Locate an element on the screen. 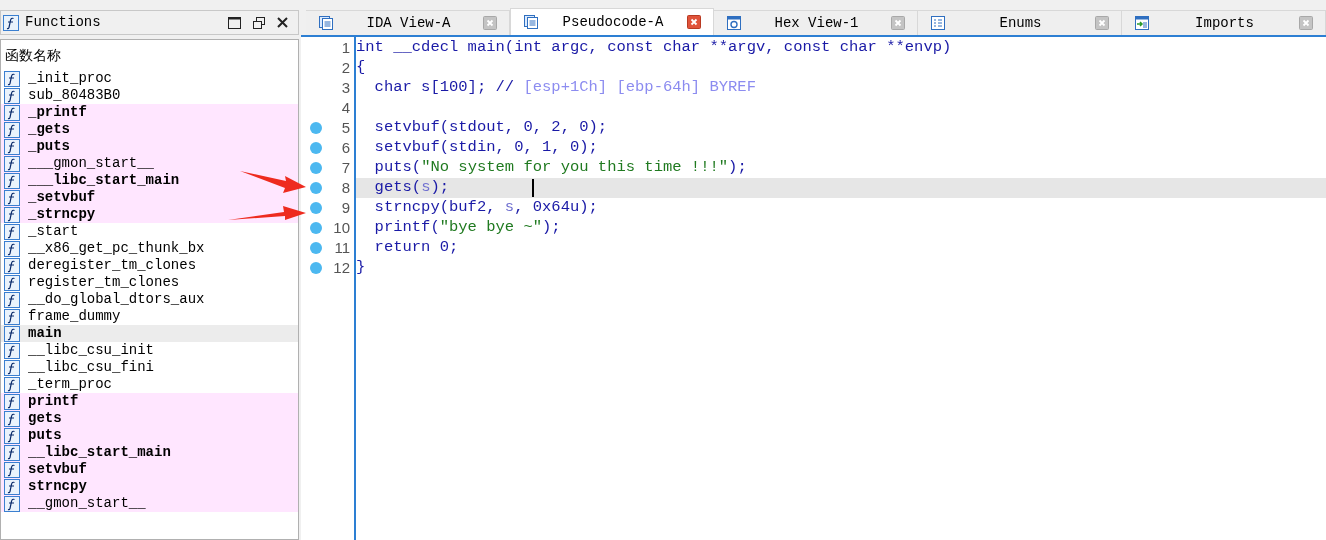 This screenshot has height=540, width=1326. column-header: 函数名称 is located at coordinates (33, 55).